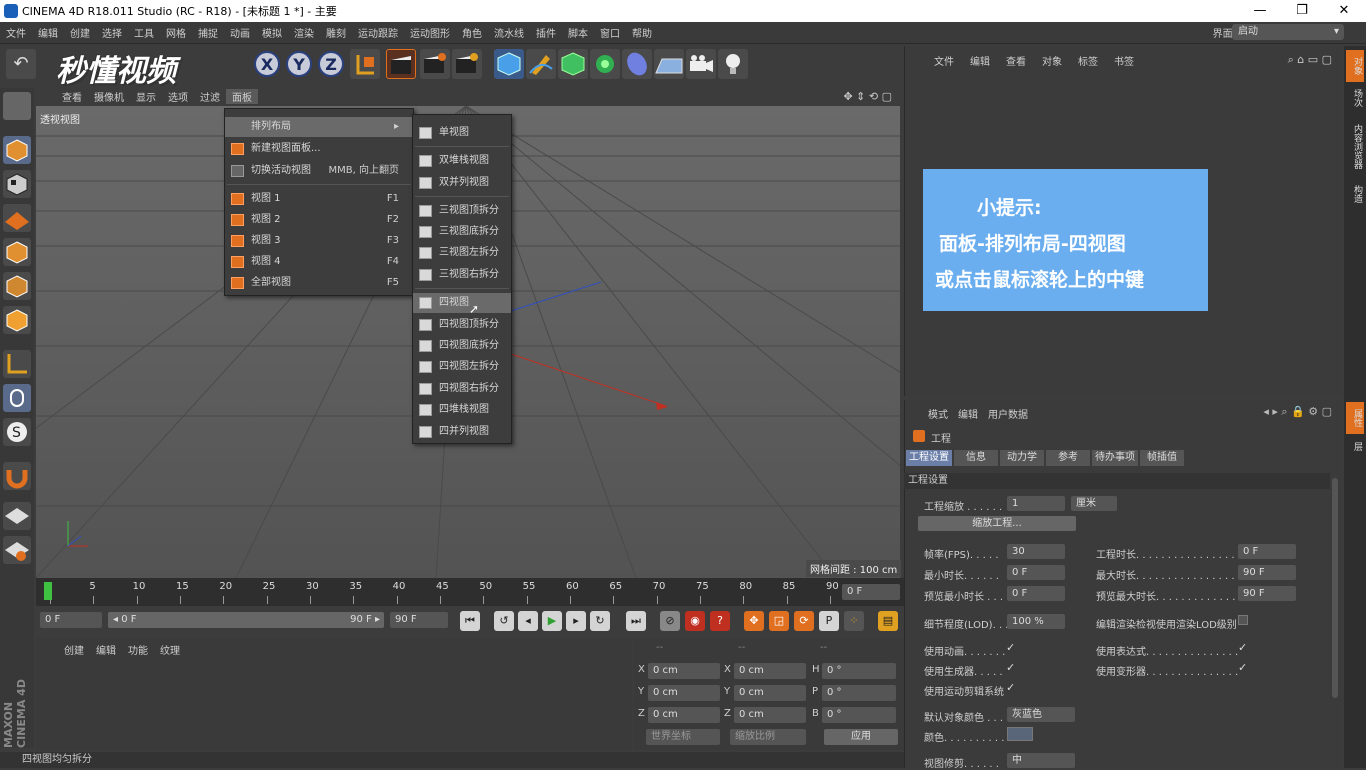 Image resolution: width=1366 pixels, height=770 pixels. I want to click on subdivision-icon, so click(573, 64).